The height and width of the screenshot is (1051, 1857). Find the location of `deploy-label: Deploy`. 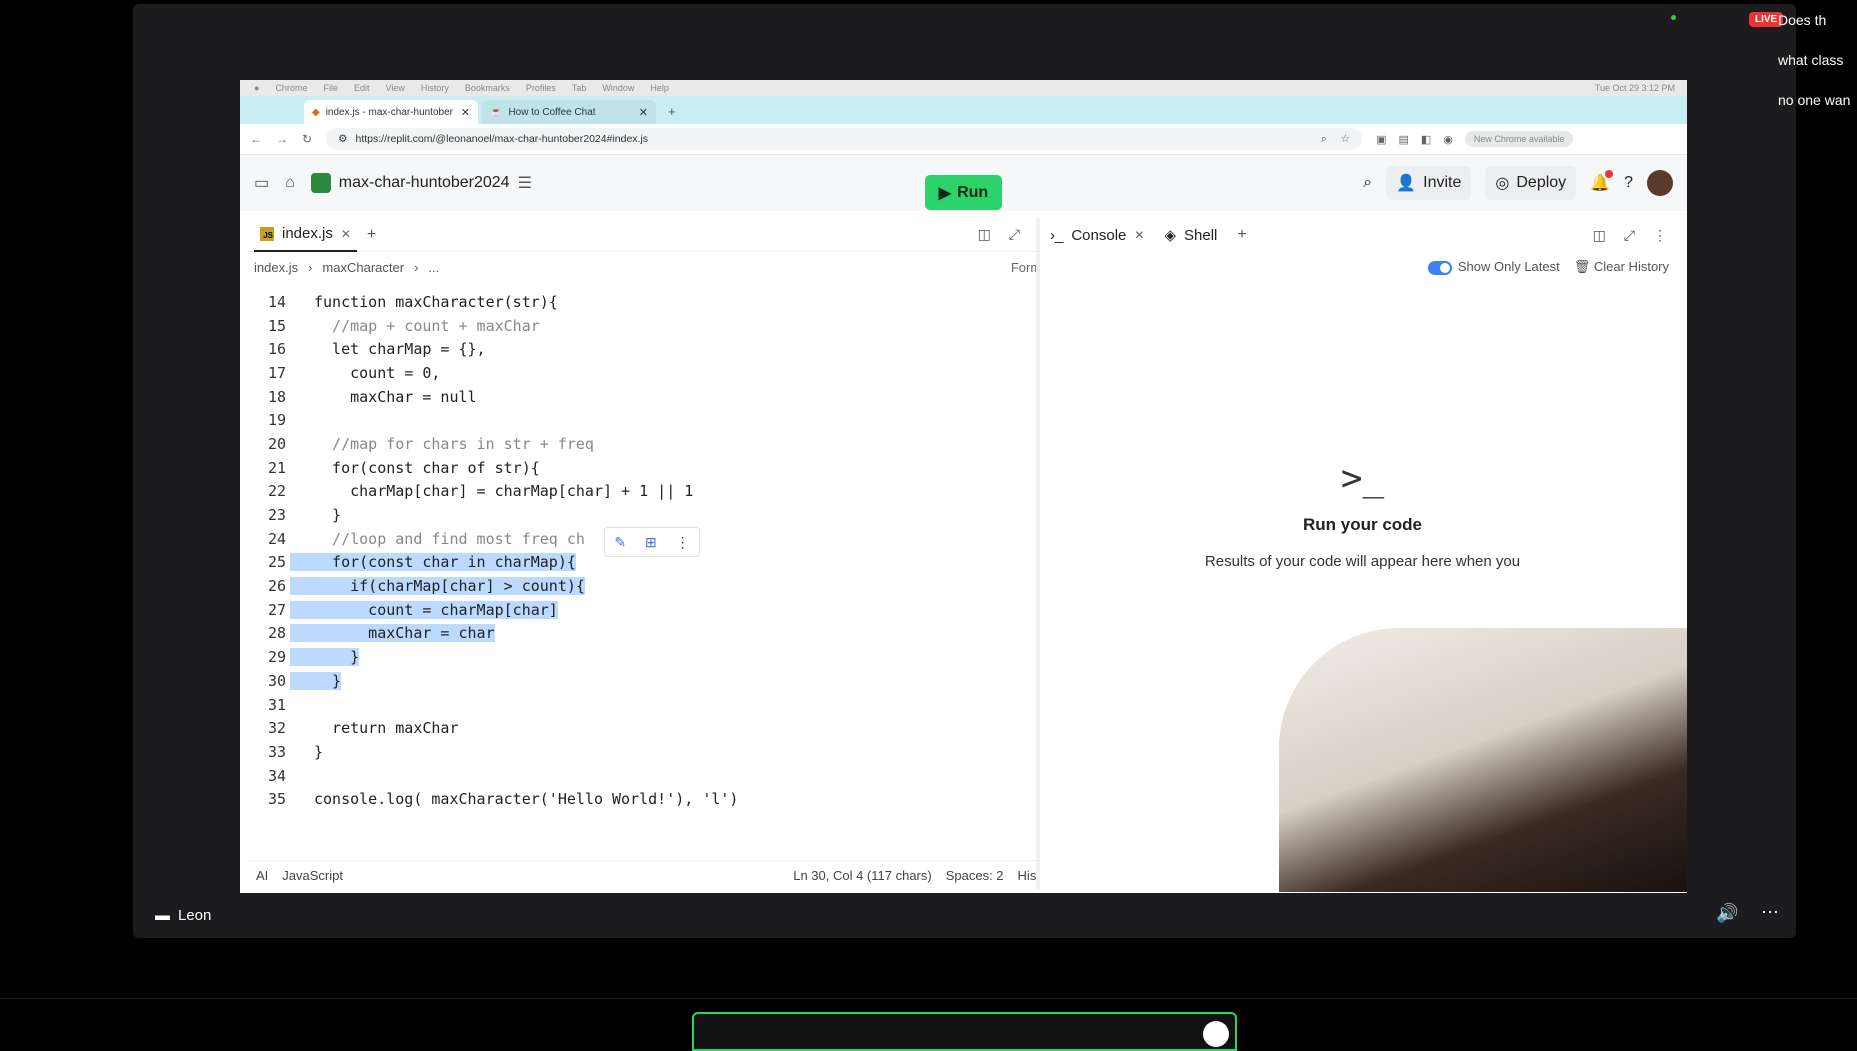

deploy-label: Deploy is located at coordinates (1541, 182).